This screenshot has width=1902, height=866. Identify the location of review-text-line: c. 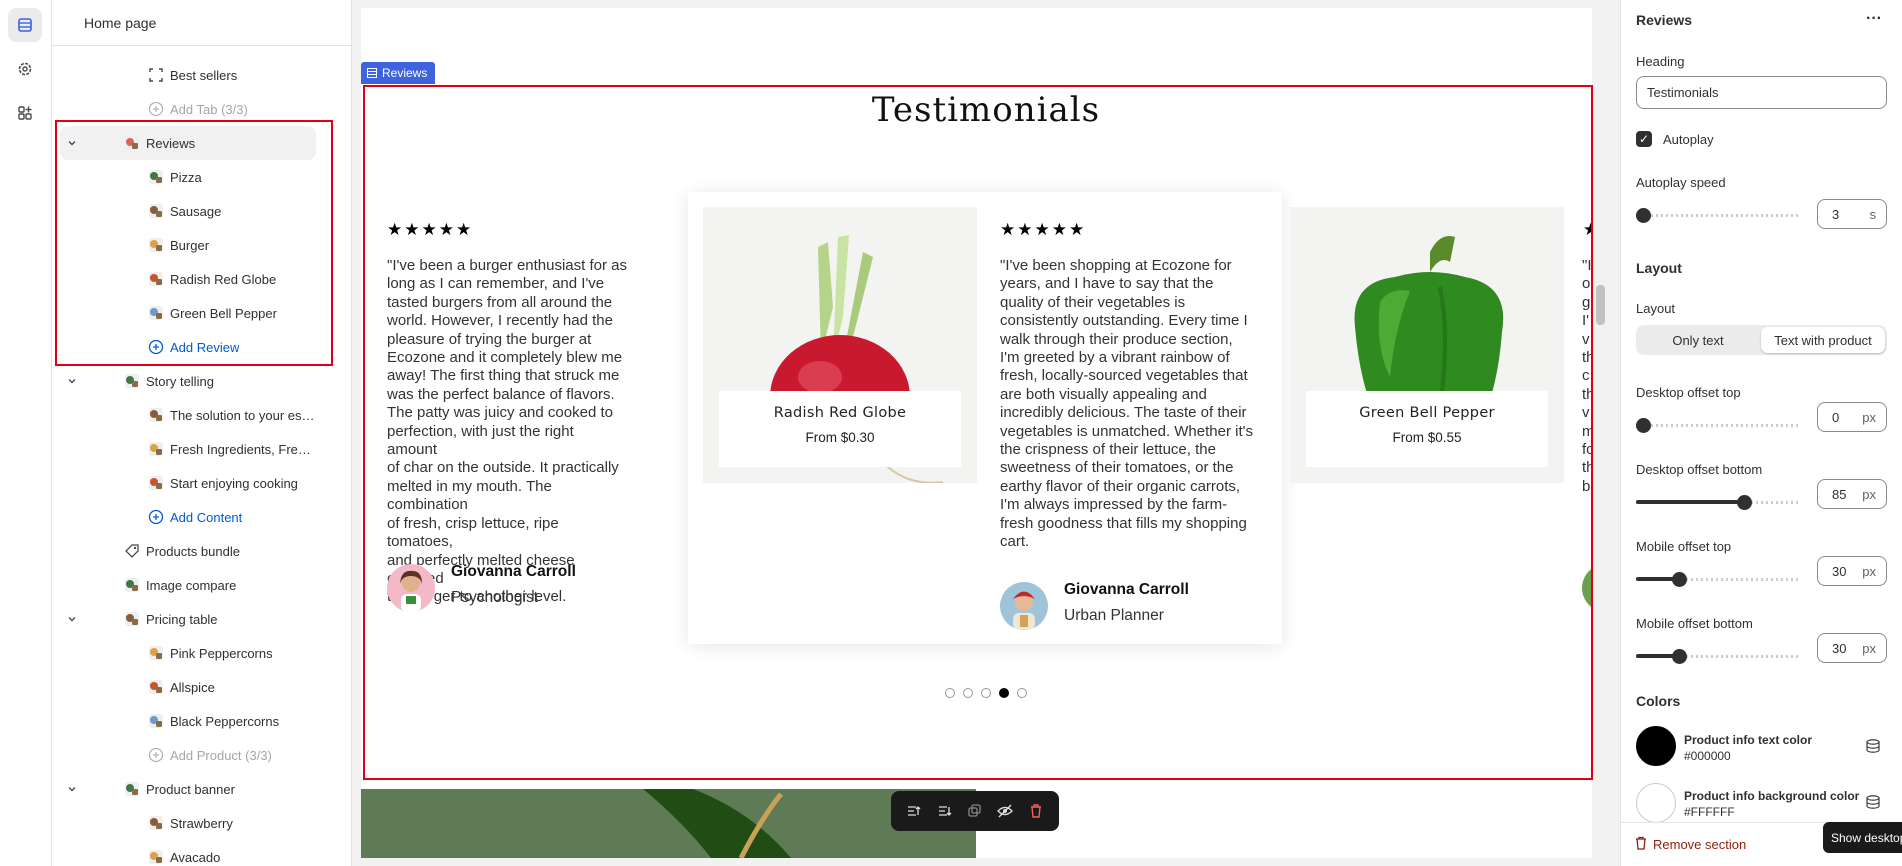
(1586, 376).